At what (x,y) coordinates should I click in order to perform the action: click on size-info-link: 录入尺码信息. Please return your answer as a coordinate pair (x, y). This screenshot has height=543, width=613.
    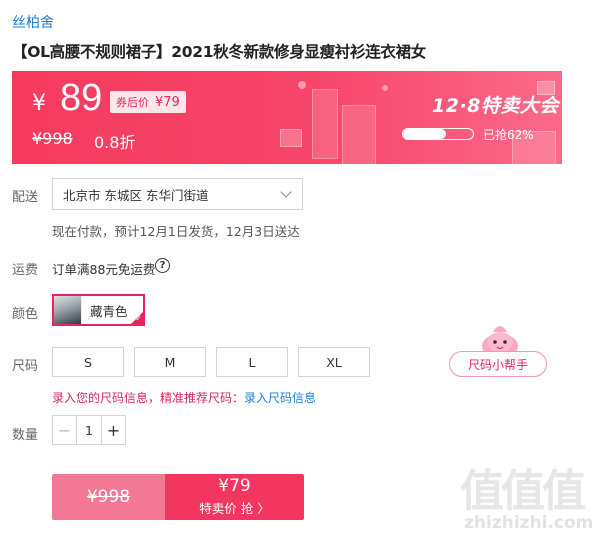
    Looking at the image, I should click on (280, 398).